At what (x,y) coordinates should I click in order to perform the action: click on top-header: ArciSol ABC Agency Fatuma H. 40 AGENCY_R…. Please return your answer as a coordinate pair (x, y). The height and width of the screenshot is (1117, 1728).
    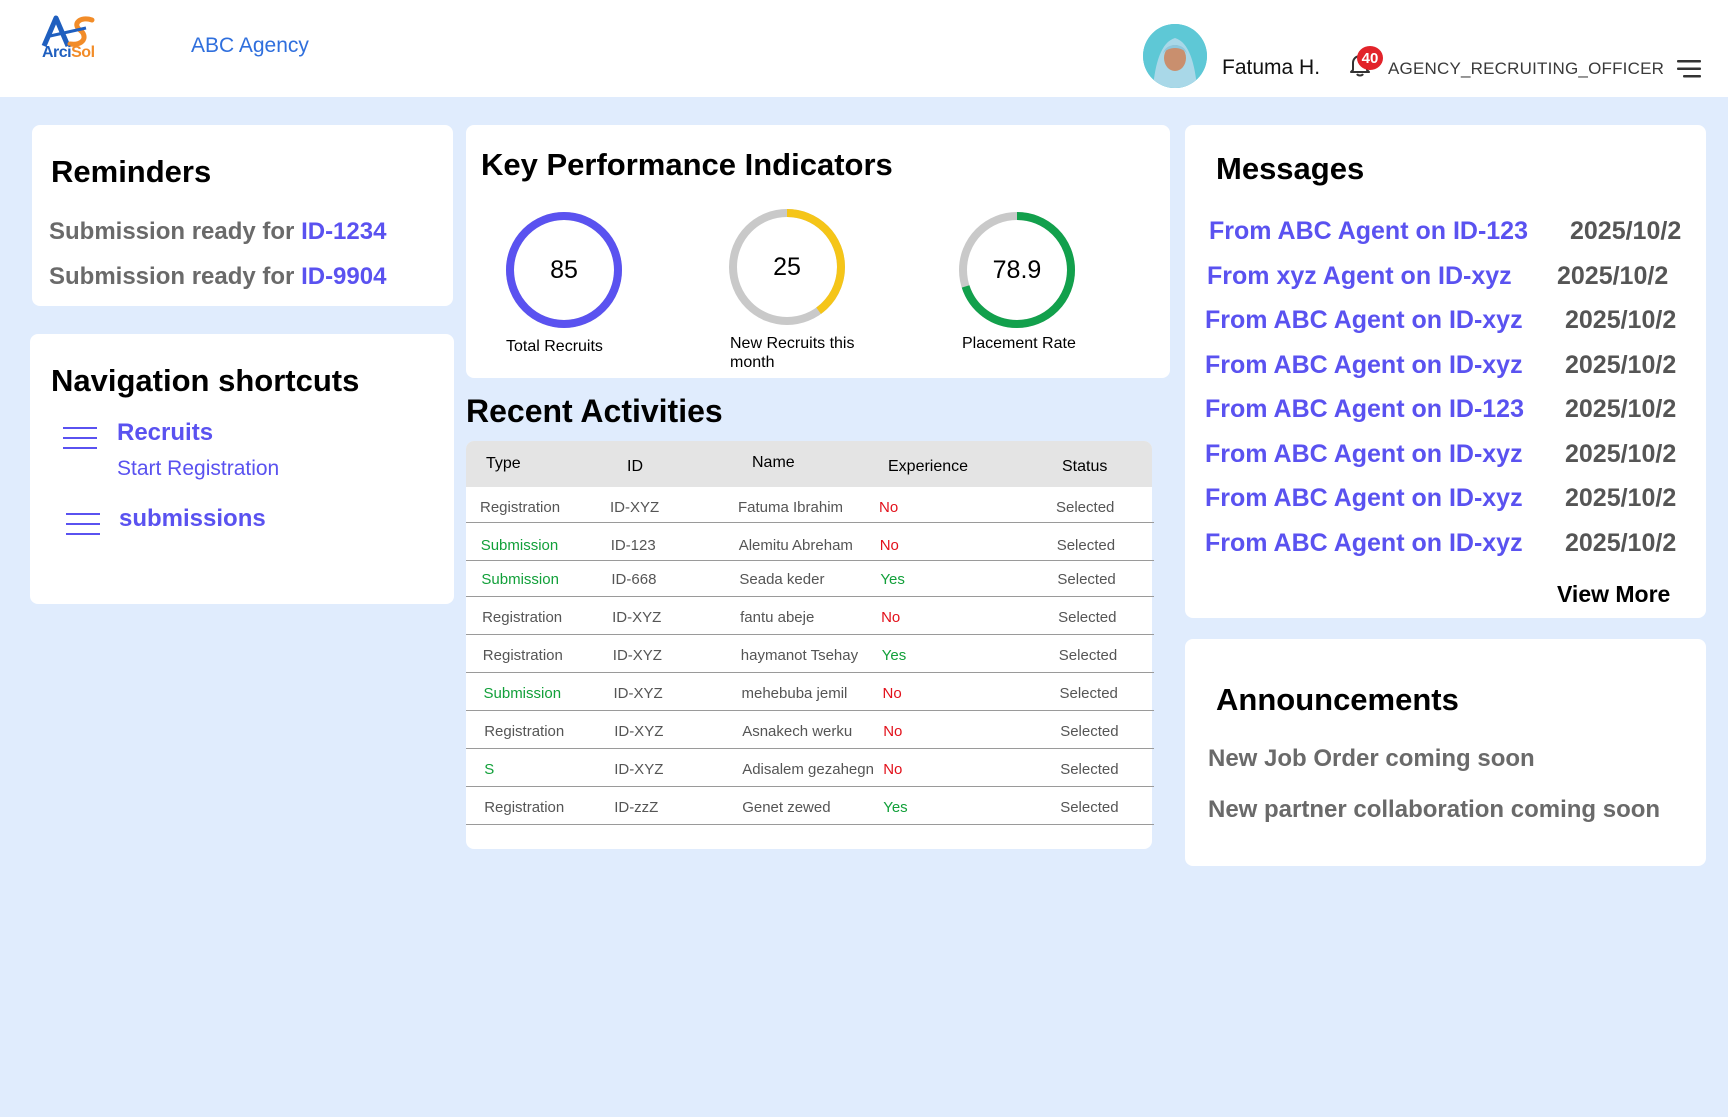
    Looking at the image, I should click on (864, 48).